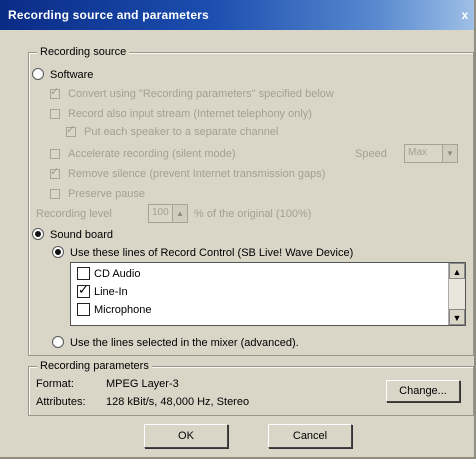  Describe the element at coordinates (71, 130) in the screenshot. I see `separate-channel-check-icon: ✓` at that location.